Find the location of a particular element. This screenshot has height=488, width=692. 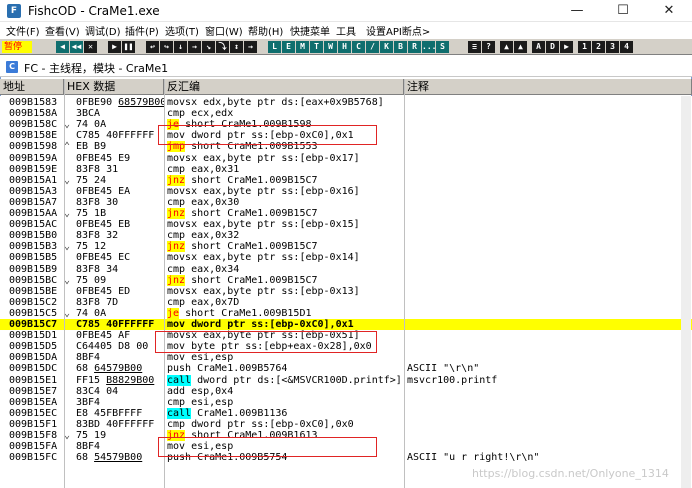

row-address: 009B15DC is located at coordinates (33, 369).